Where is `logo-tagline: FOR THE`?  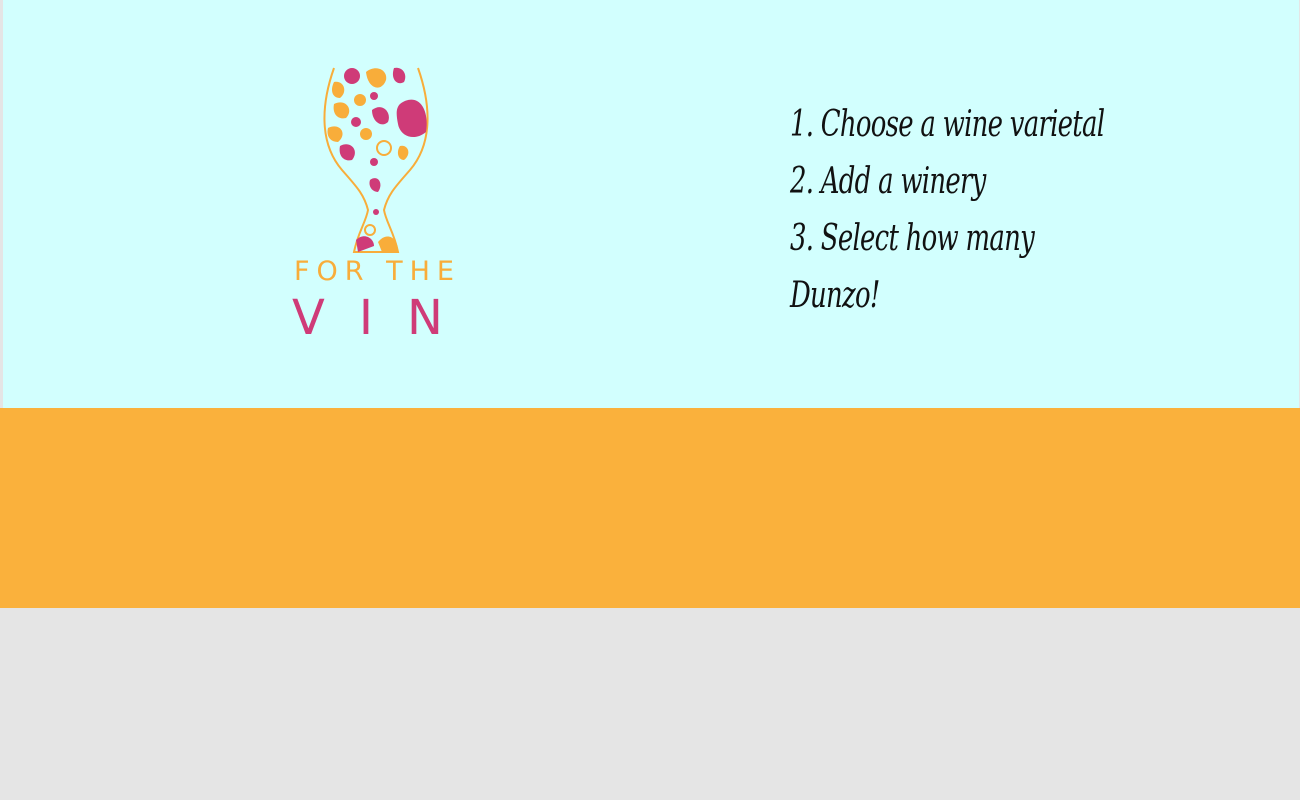
logo-tagline: FOR THE is located at coordinates (377, 271).